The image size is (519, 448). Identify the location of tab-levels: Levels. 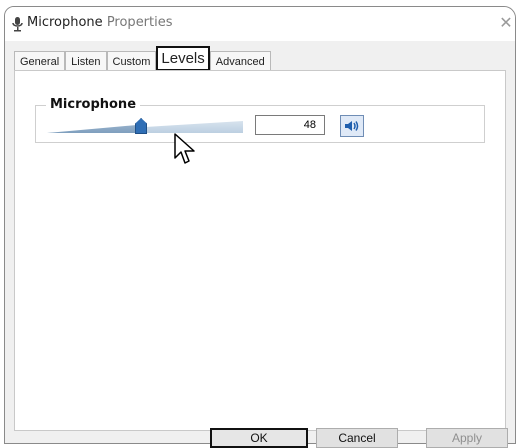
(183, 58).